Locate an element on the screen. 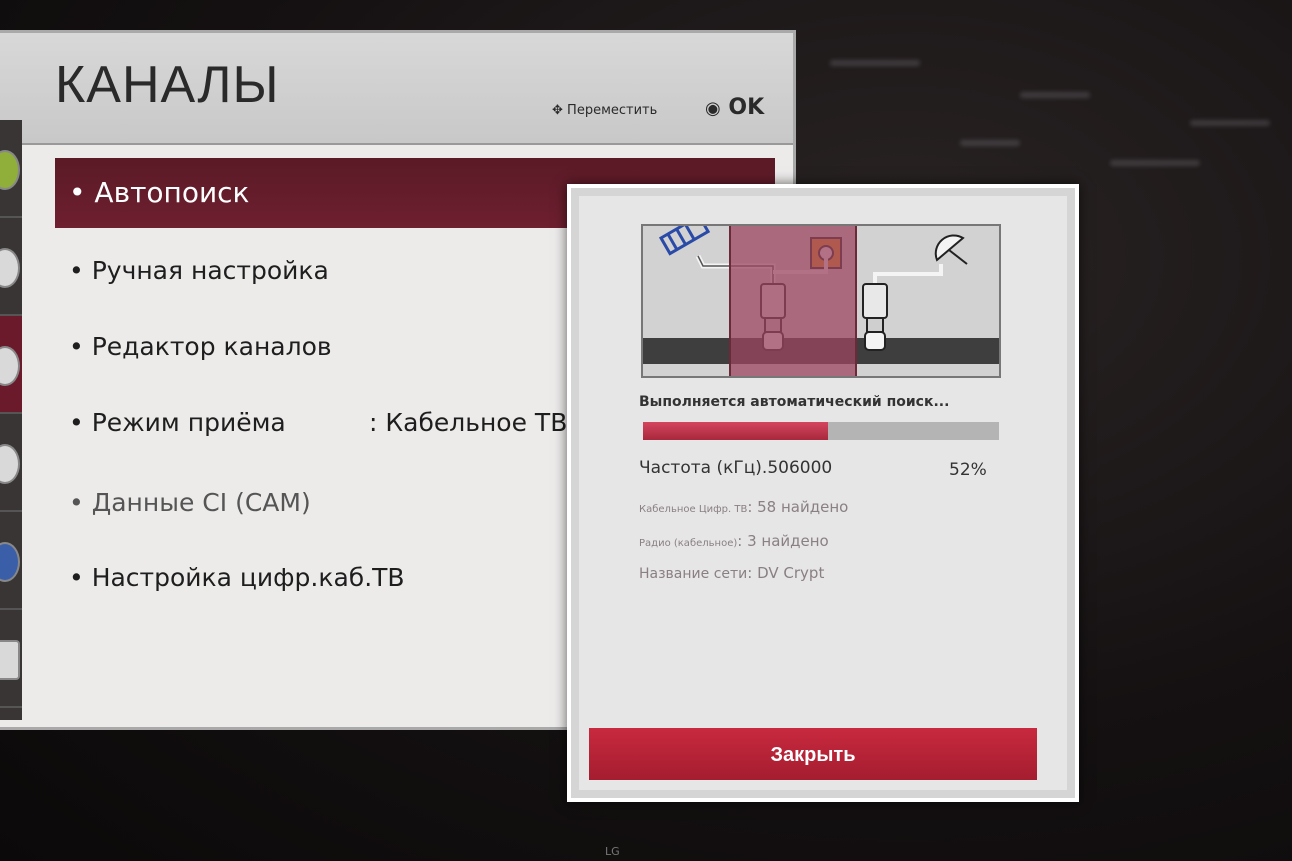 This screenshot has width=1292, height=861. menu-item-label: • Ручная настройка is located at coordinates (199, 270).